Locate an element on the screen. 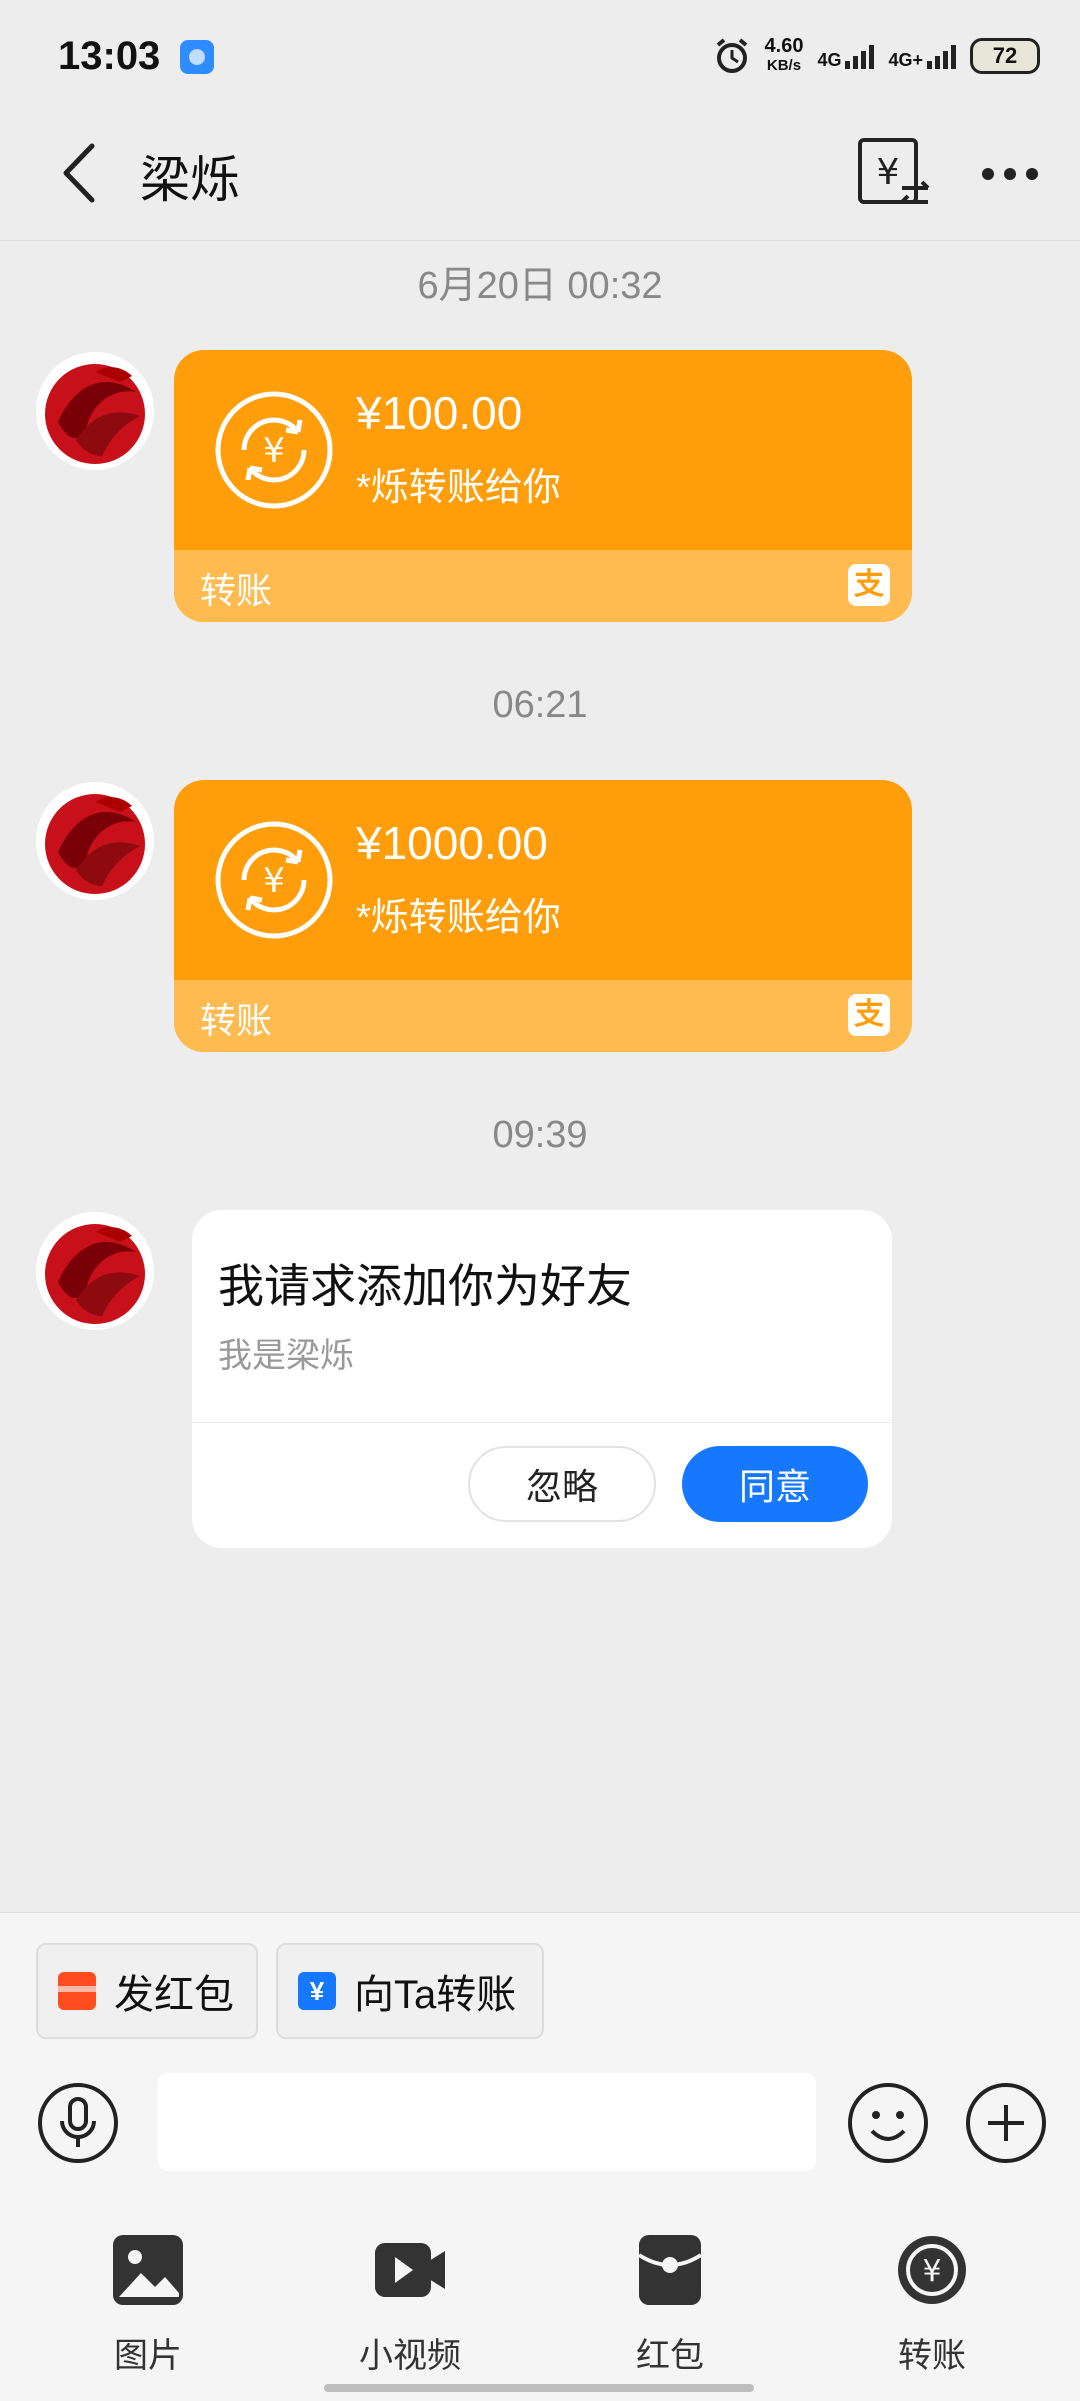 The image size is (1080, 2401). net-speed-unit: KB/s is located at coordinates (784, 65).